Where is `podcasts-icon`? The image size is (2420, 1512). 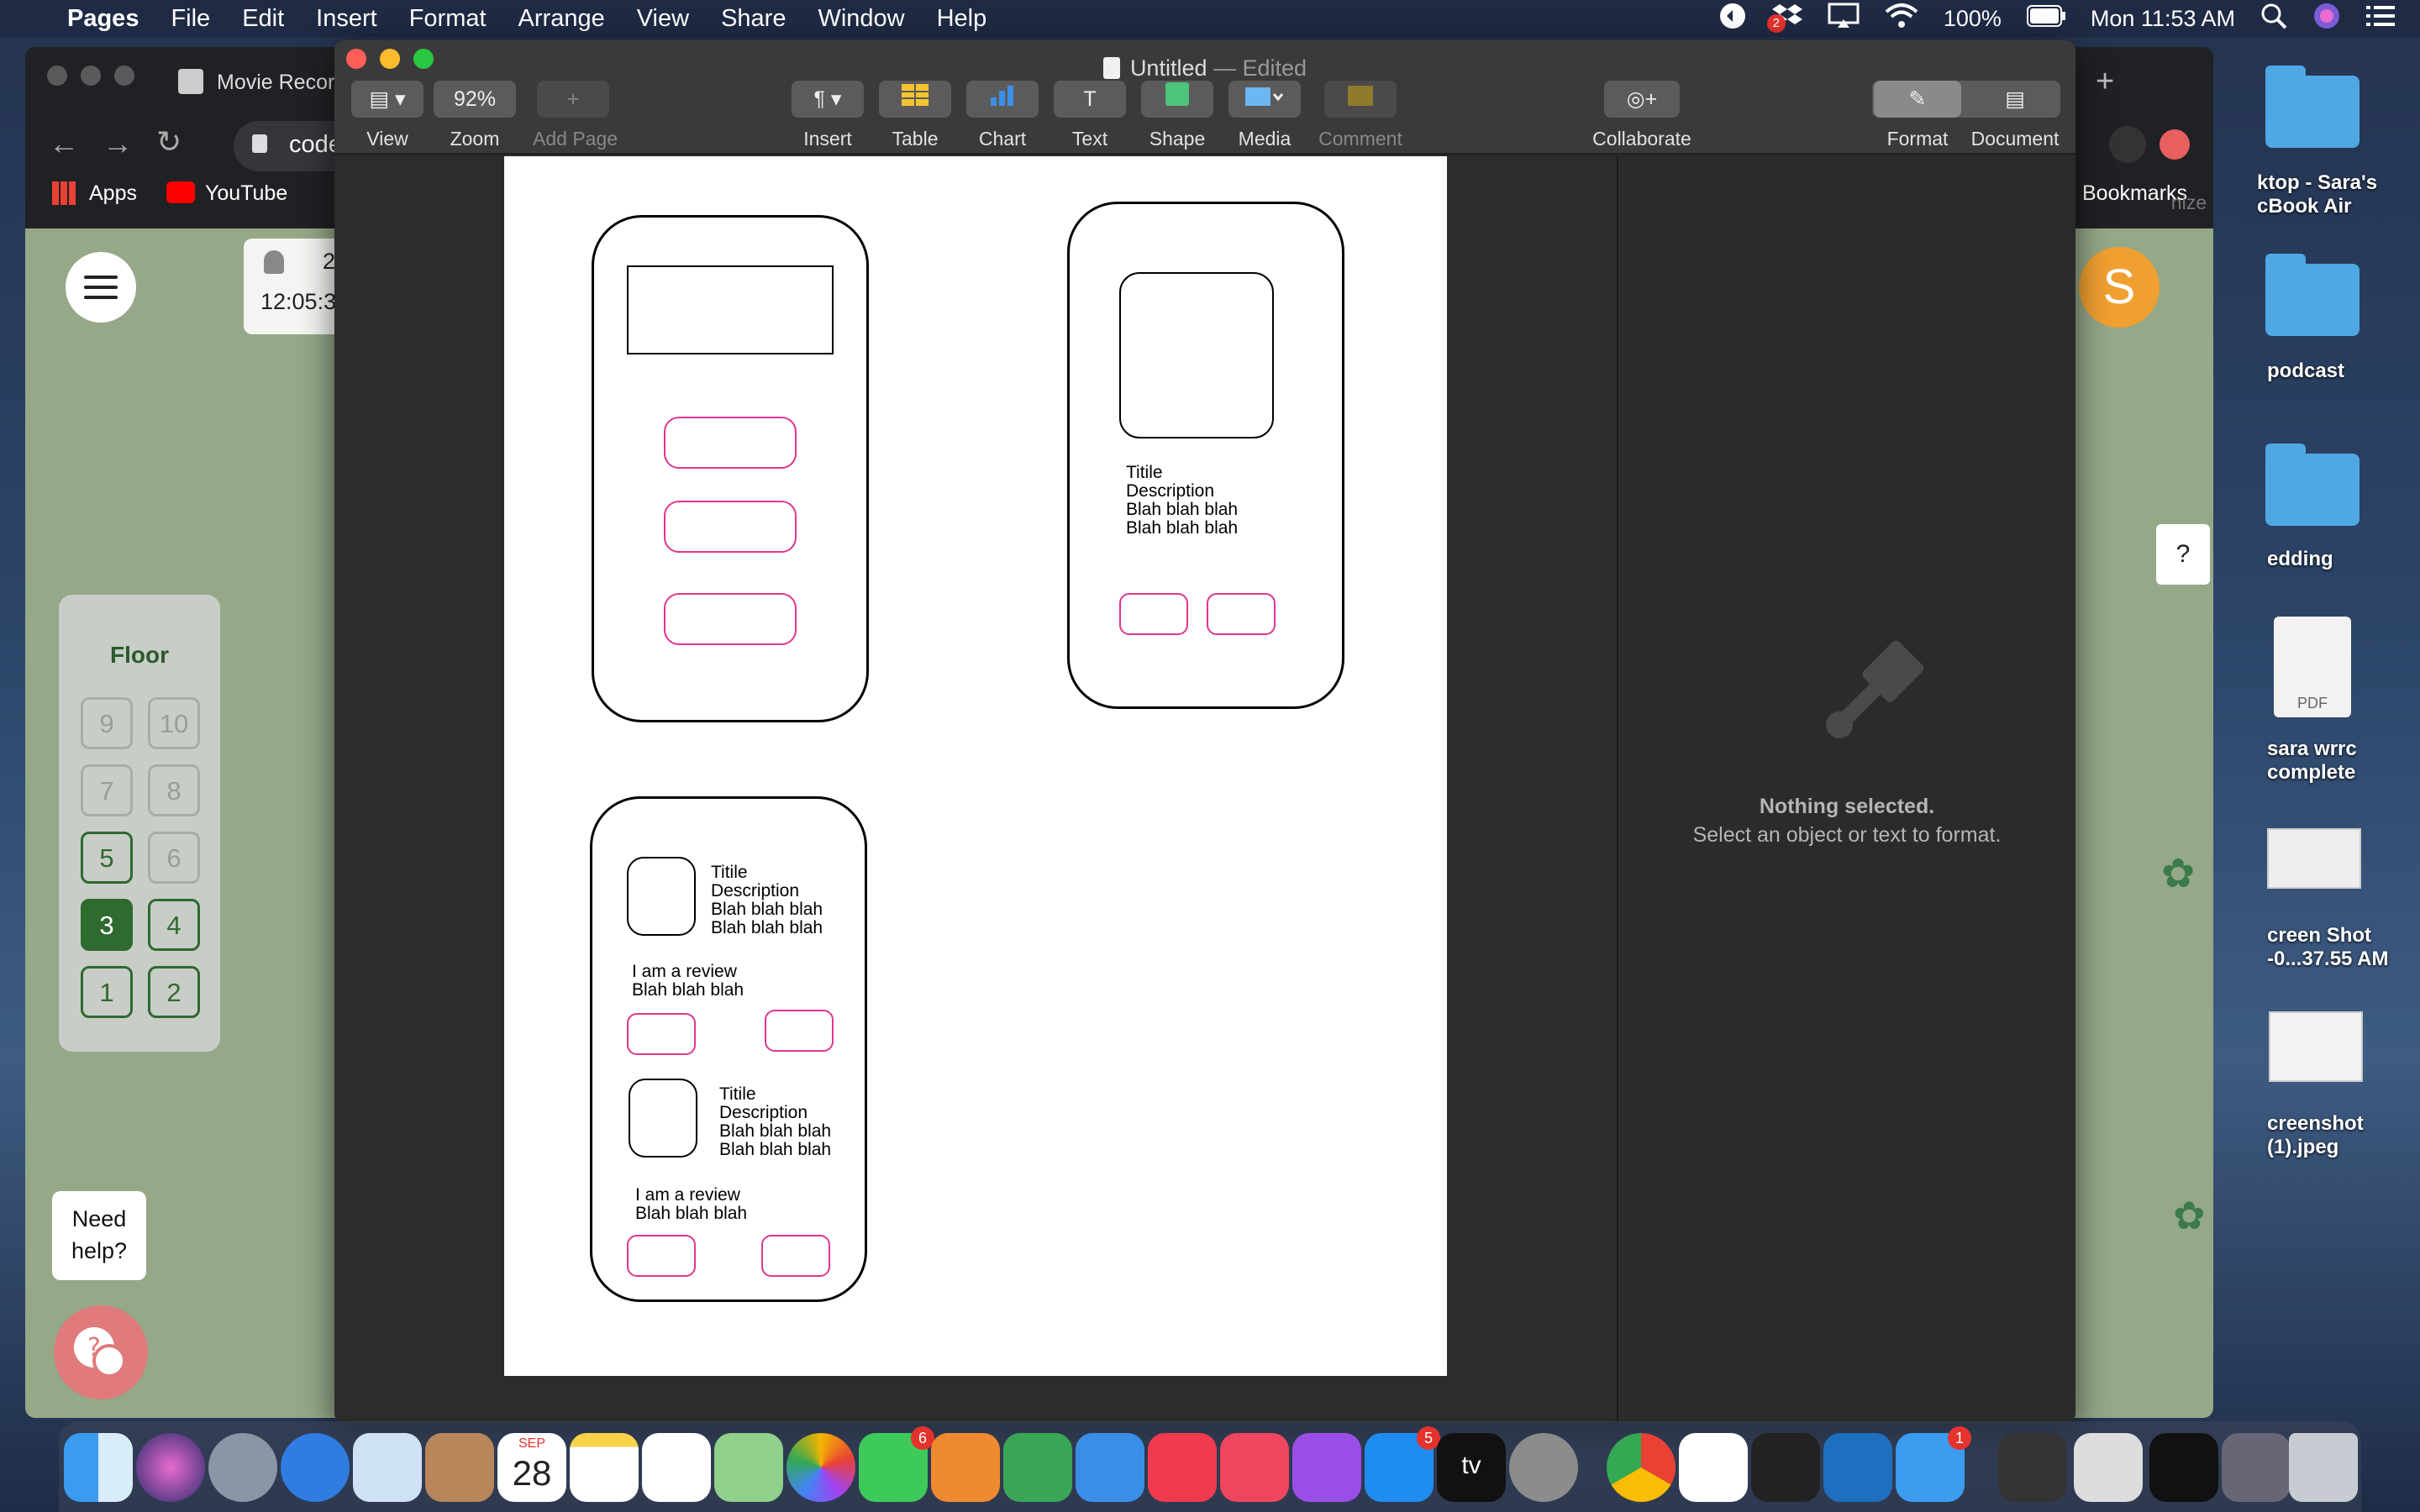
podcasts-icon is located at coordinates (1326, 1467).